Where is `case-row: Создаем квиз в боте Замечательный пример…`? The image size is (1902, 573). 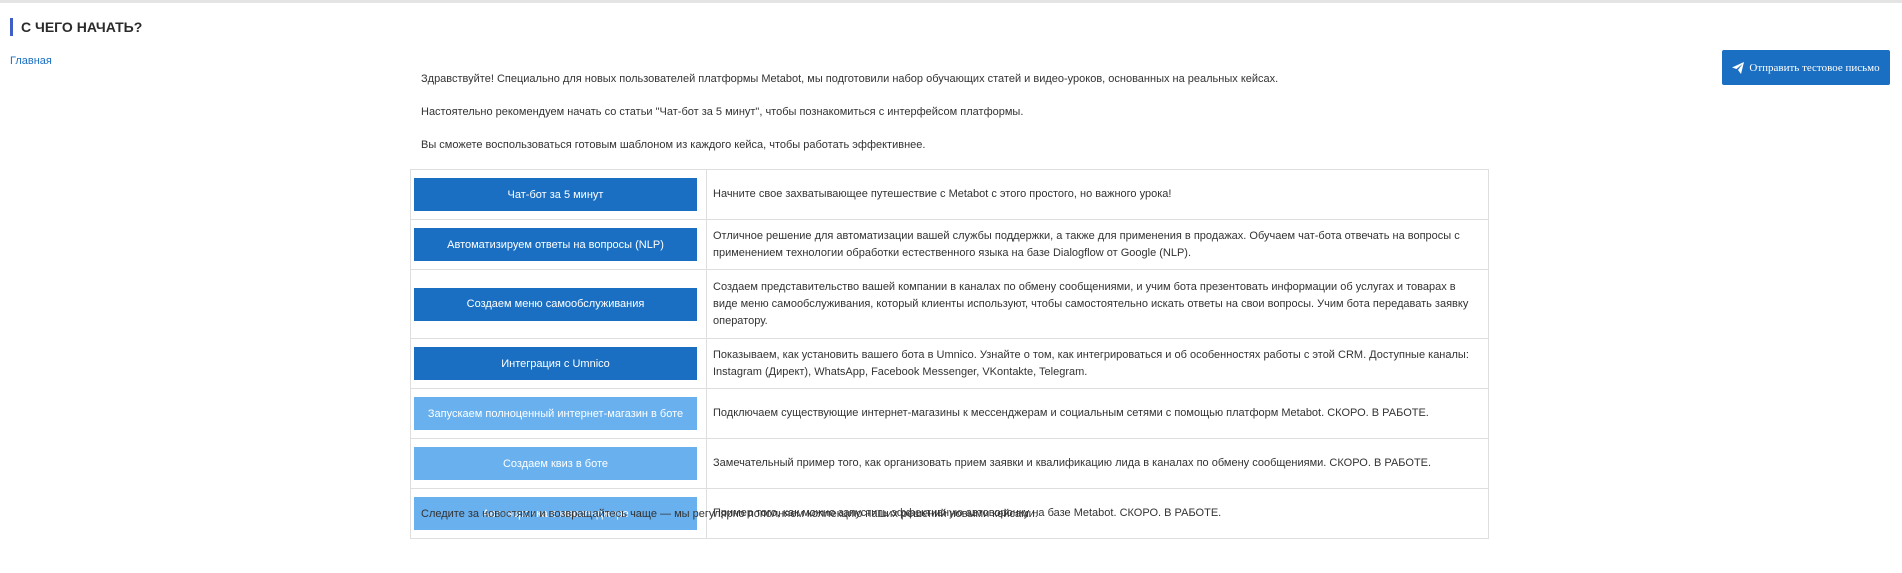 case-row: Создаем квиз в боте Замечательный пример… is located at coordinates (949, 463).